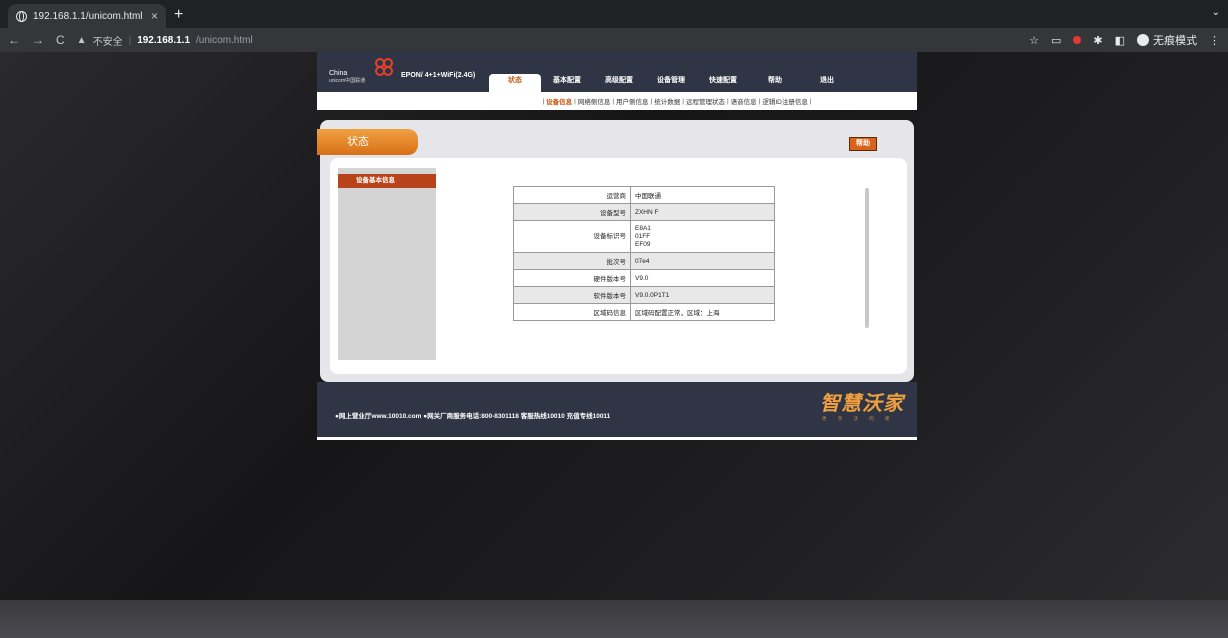 The height and width of the screenshot is (638, 1228). I want to click on table-value: 区域码配置正常，区域：上海, so click(702, 312).